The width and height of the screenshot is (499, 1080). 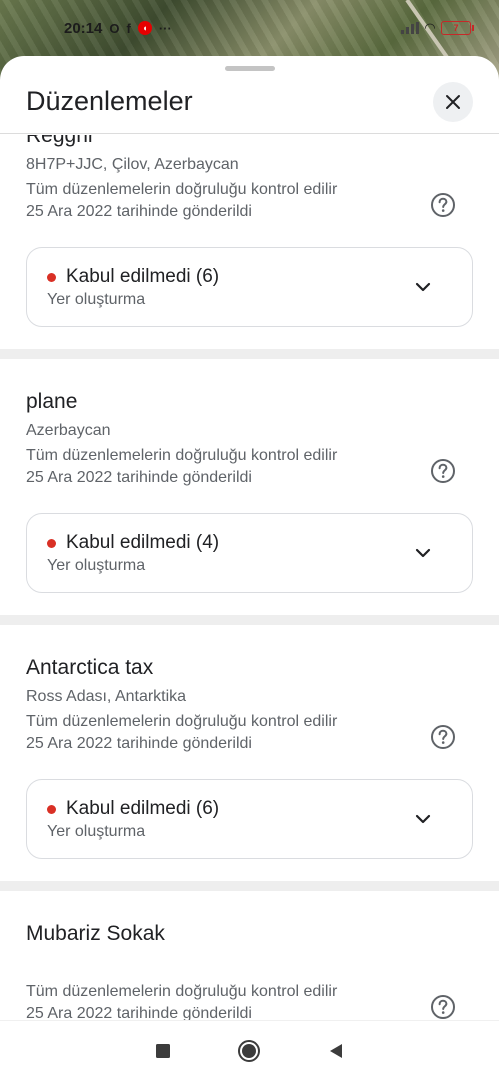 I want to click on ring-icon: O, so click(x=114, y=28).